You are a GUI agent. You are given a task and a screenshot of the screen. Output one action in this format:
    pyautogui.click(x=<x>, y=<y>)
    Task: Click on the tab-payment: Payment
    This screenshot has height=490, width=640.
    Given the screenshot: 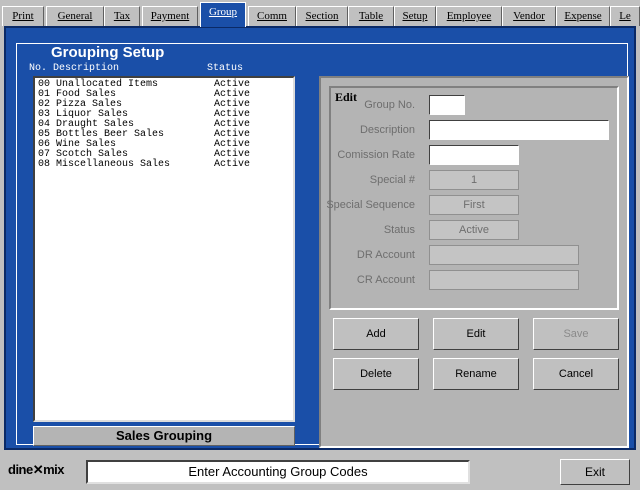 What is the action you would take?
    pyautogui.click(x=170, y=16)
    